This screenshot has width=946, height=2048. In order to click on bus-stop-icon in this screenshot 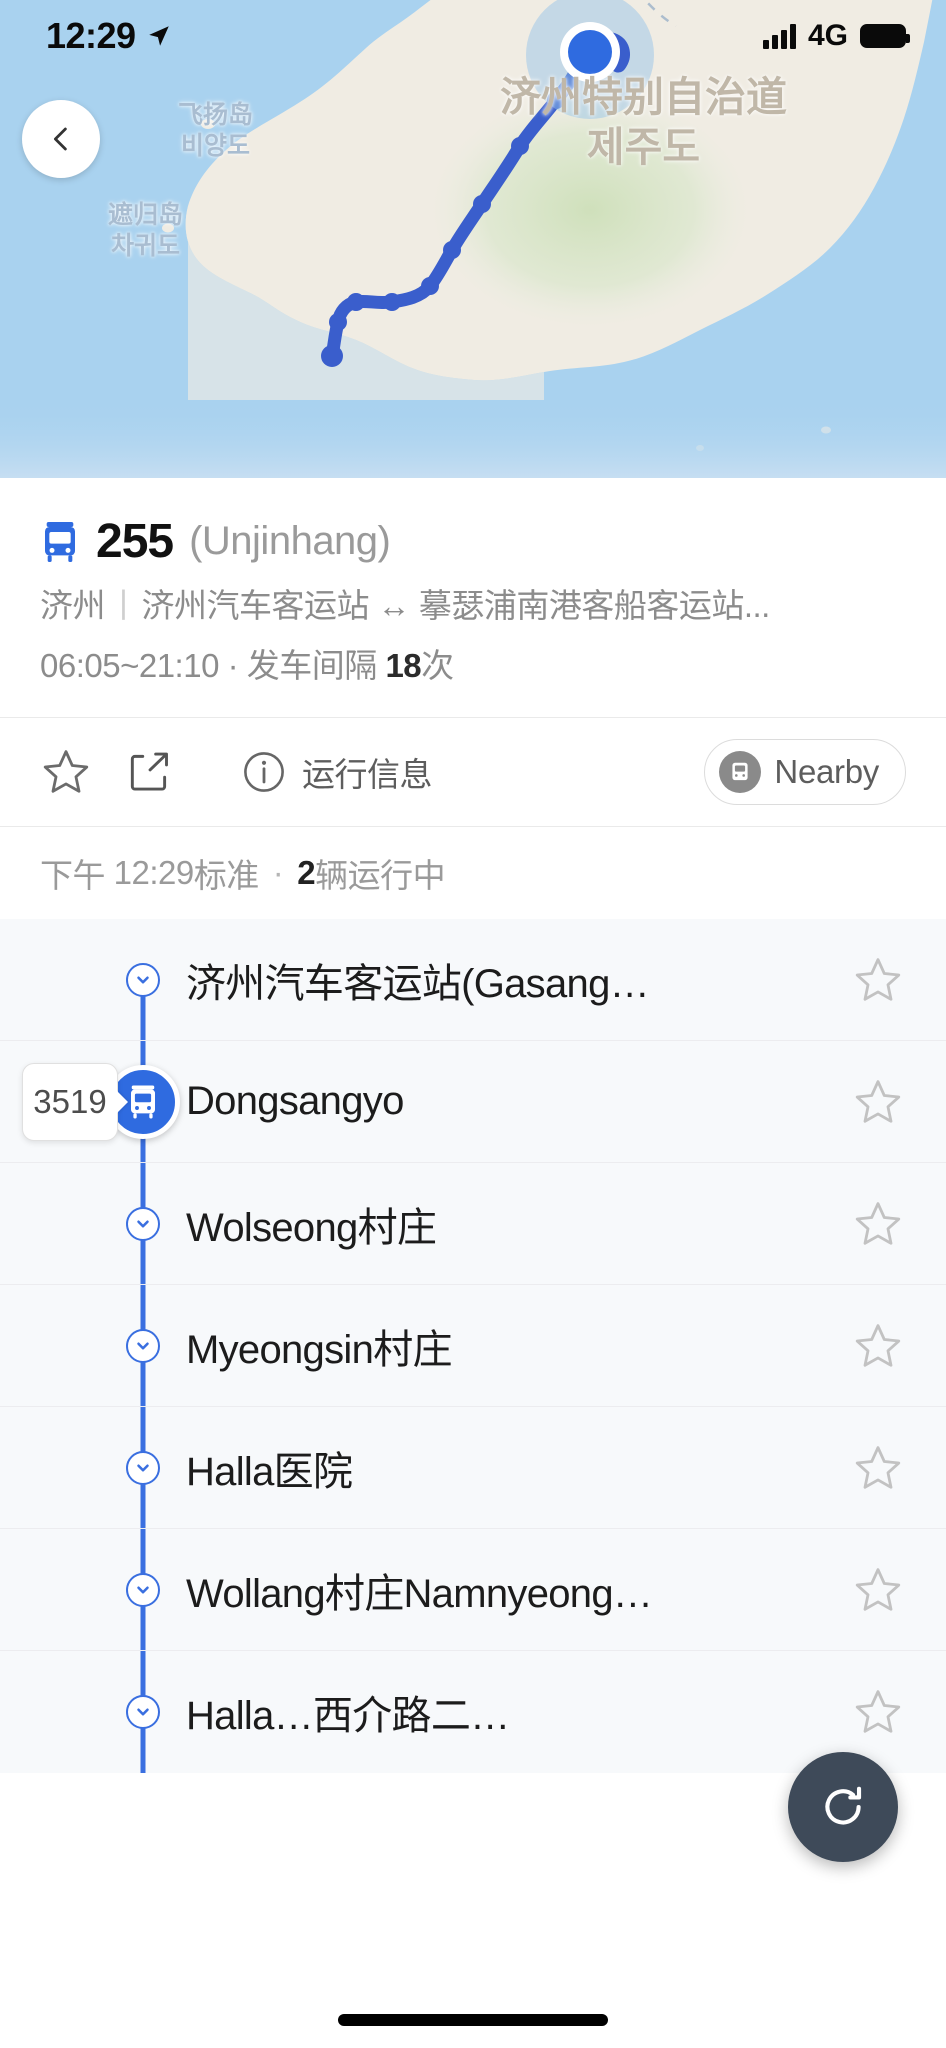, I will do `click(740, 772)`.